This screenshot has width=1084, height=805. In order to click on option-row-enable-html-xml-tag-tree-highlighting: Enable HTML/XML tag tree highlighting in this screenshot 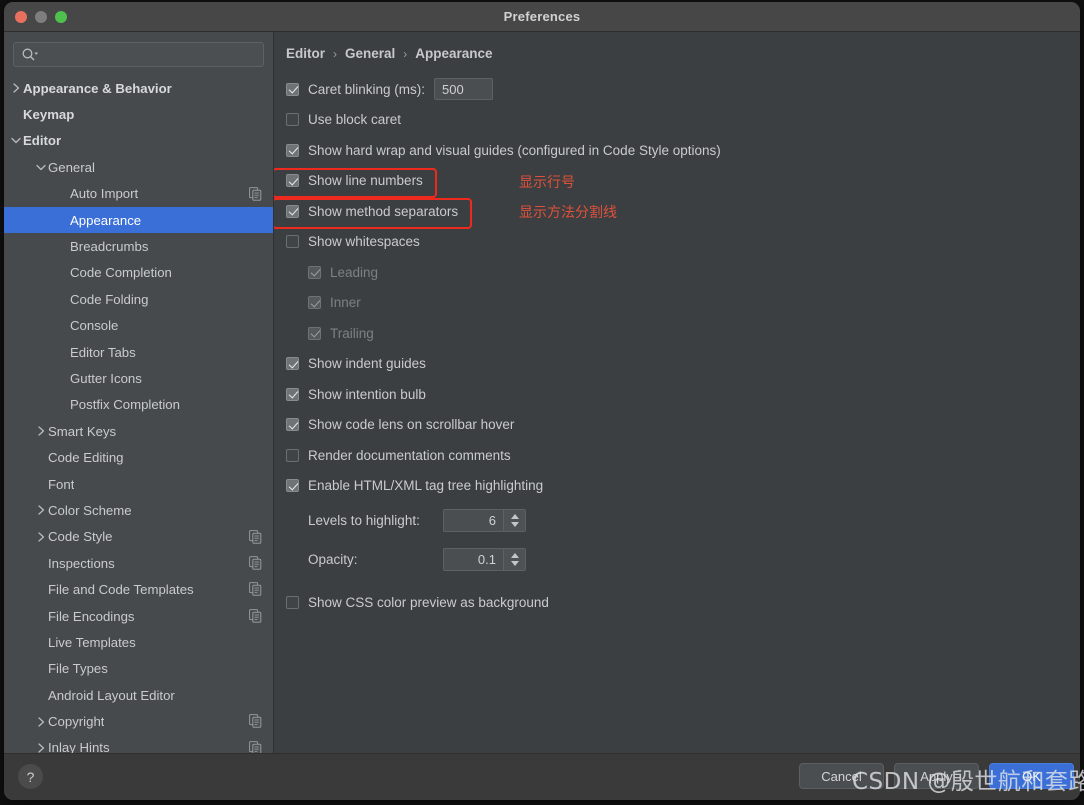, I will do `click(677, 486)`.